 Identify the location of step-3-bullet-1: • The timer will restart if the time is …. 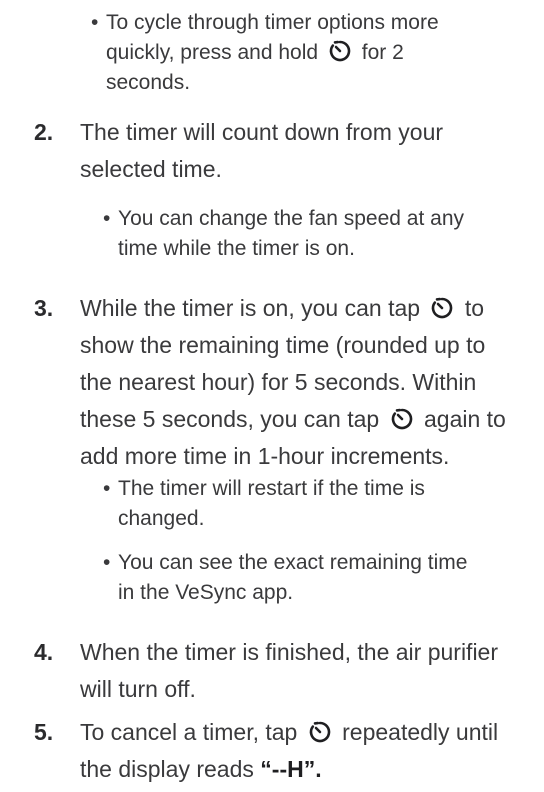
(280, 504).